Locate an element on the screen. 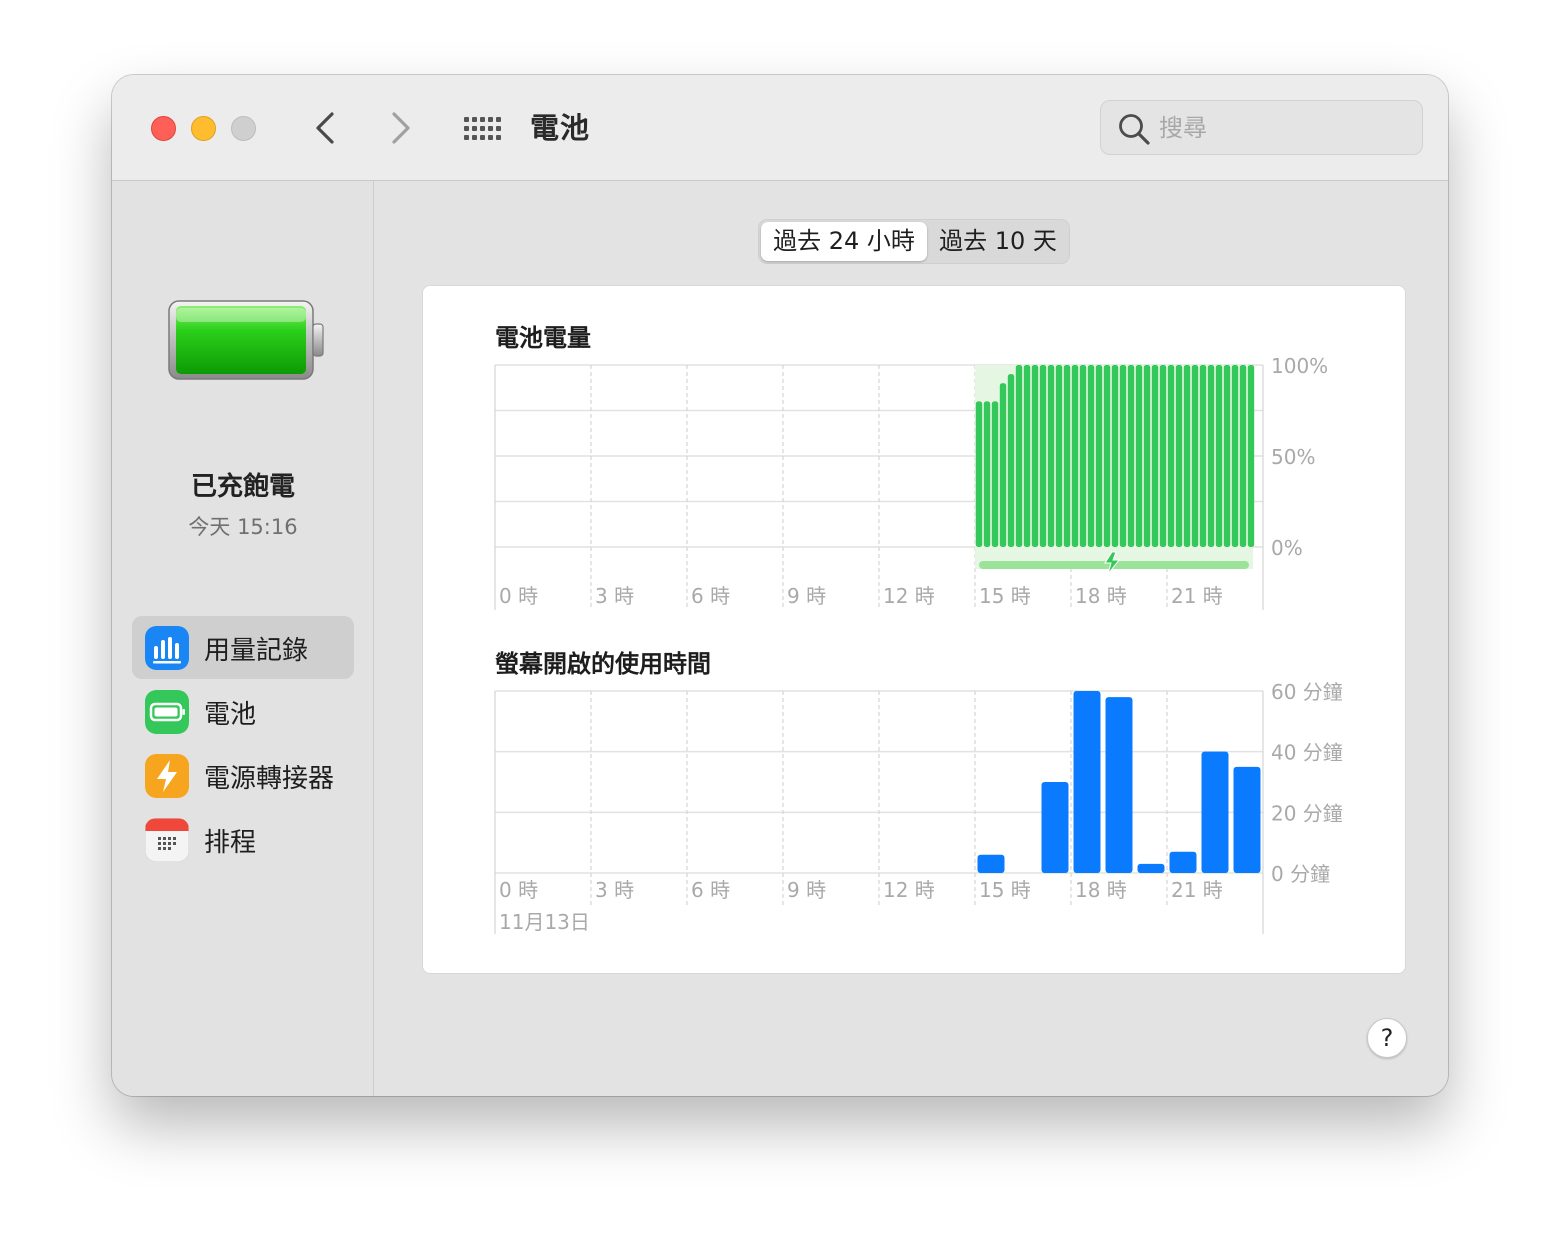  show-all-grid-icon is located at coordinates (482, 129).